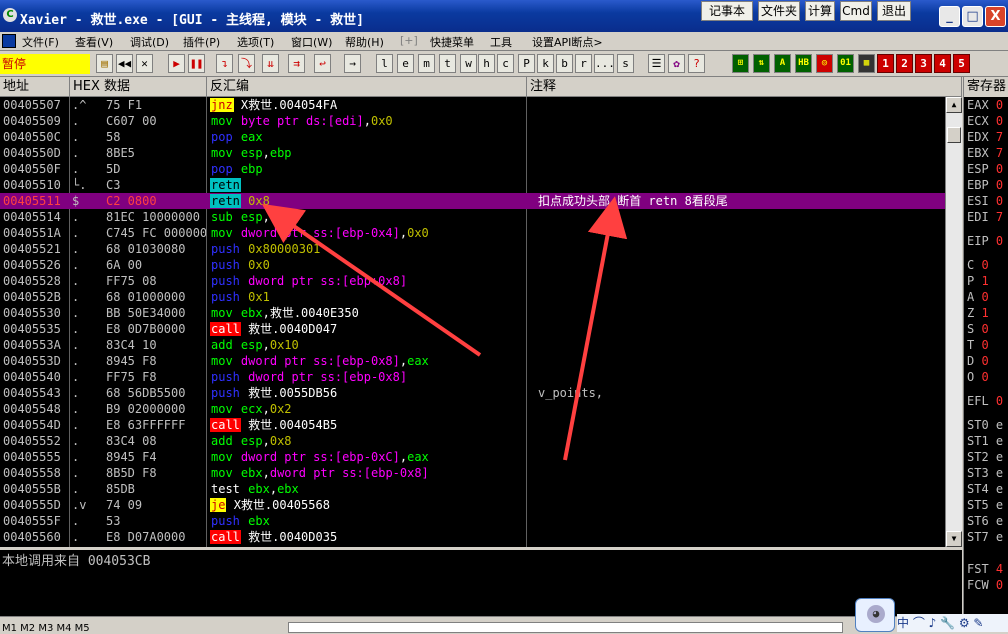  Describe the element at coordinates (270, 63) in the screenshot. I see `trace-into-icon: ⇊` at that location.